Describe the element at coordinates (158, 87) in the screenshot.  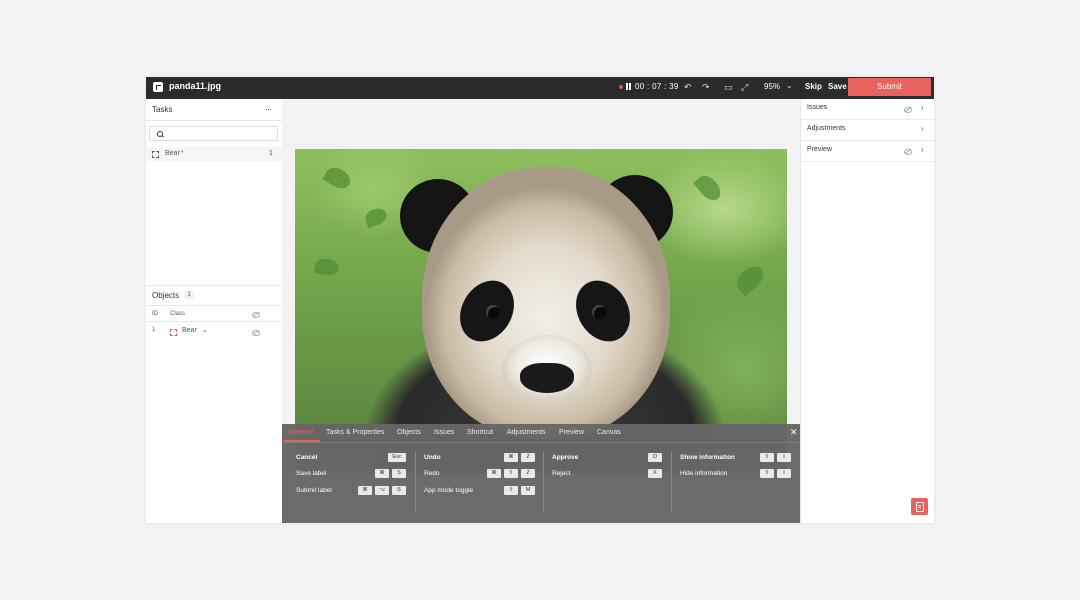
I see `file-icon` at that location.